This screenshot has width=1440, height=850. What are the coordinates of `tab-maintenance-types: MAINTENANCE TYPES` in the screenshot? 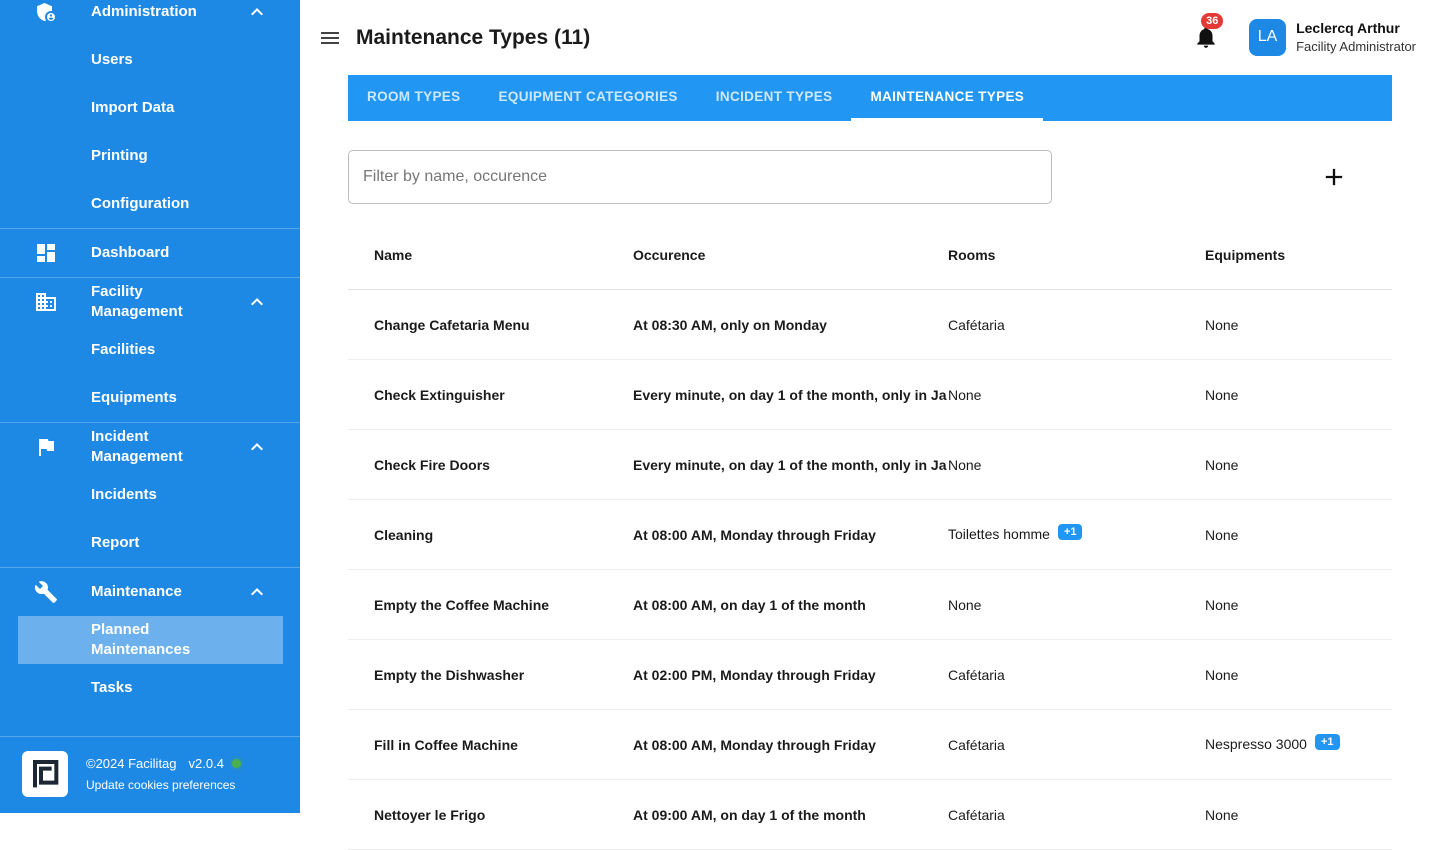 It's located at (947, 98).